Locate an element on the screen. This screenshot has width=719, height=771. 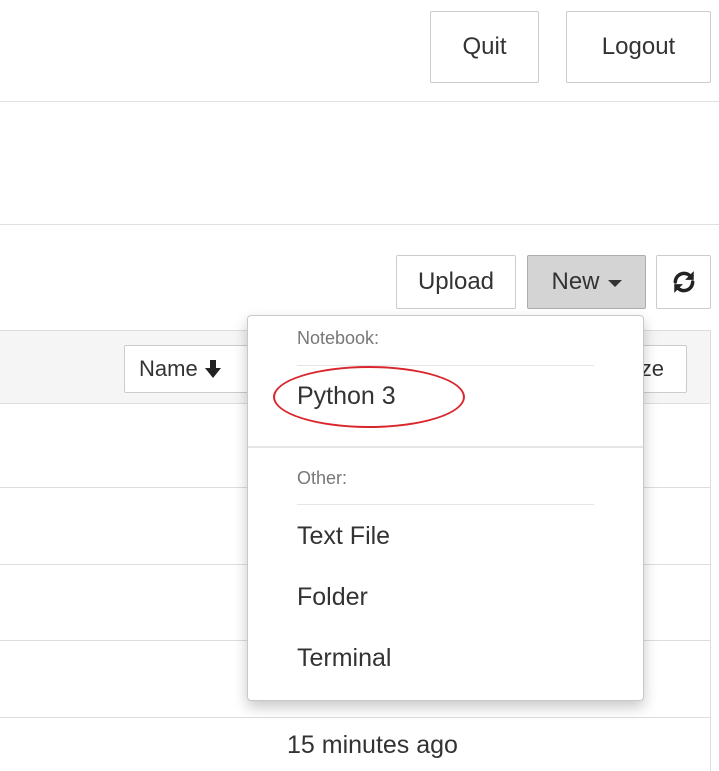
logout-button-label: Logout is located at coordinates (638, 46).